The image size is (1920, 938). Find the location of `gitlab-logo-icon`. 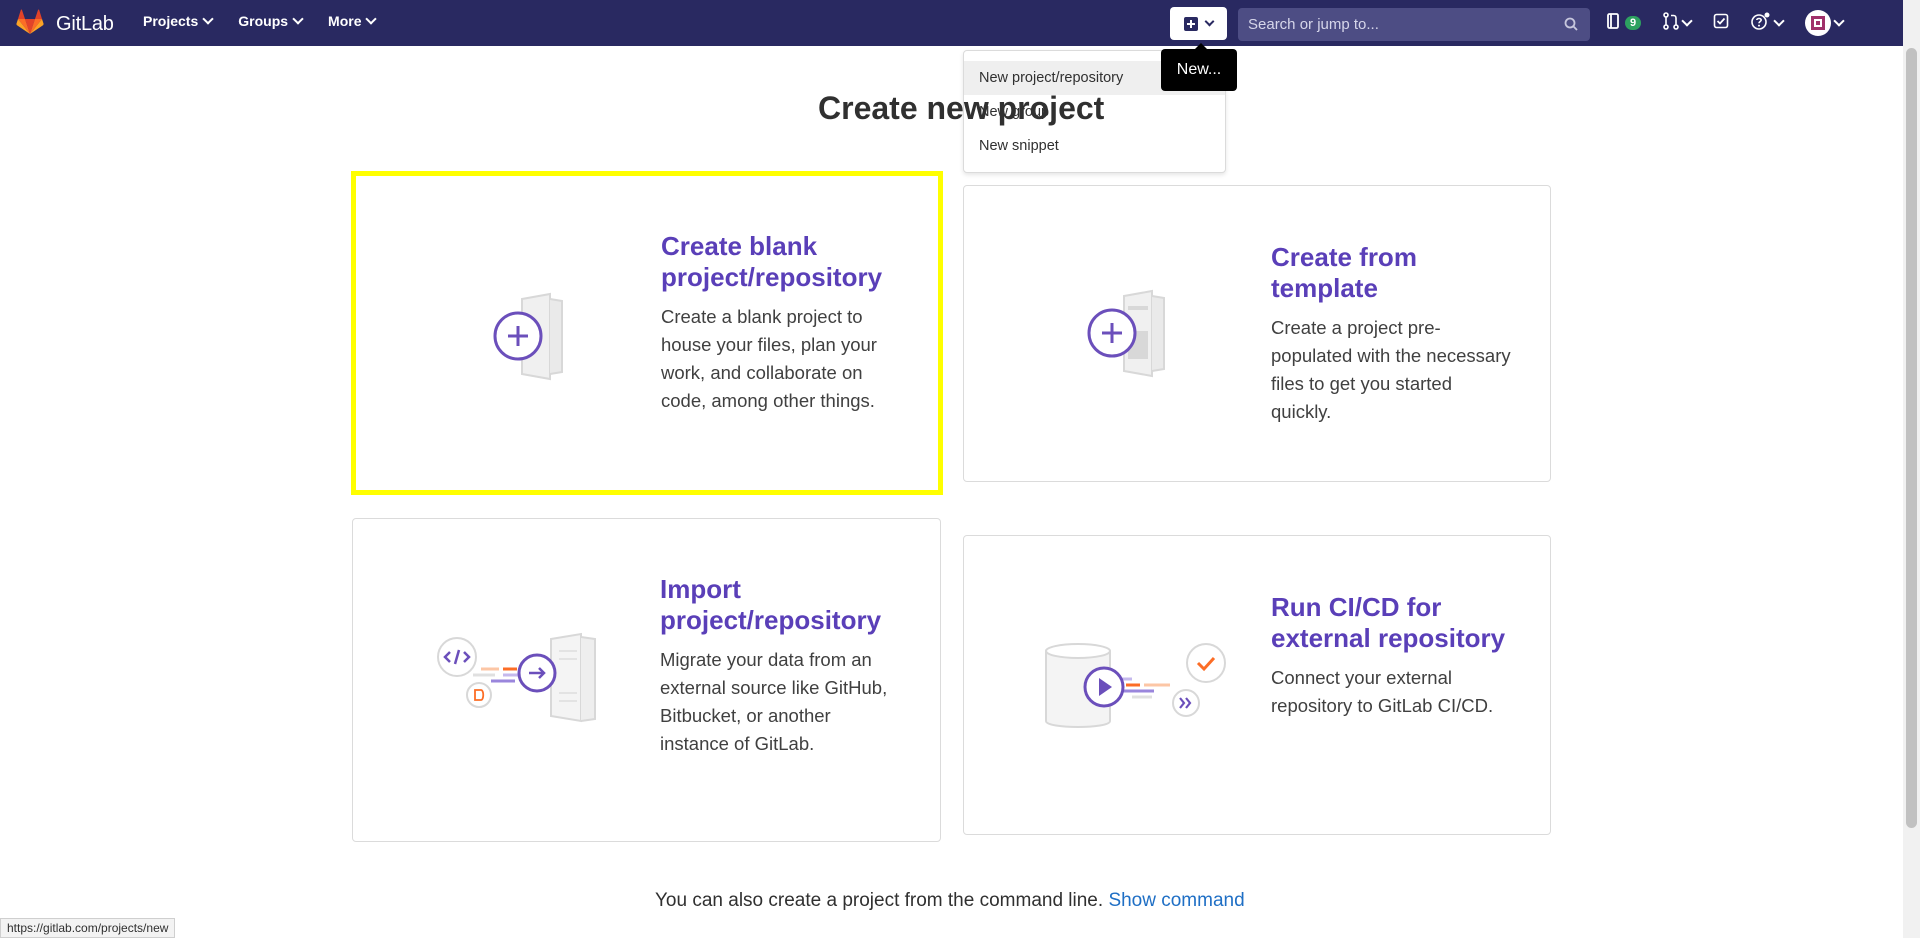

gitlab-logo-icon is located at coordinates (30, 24).